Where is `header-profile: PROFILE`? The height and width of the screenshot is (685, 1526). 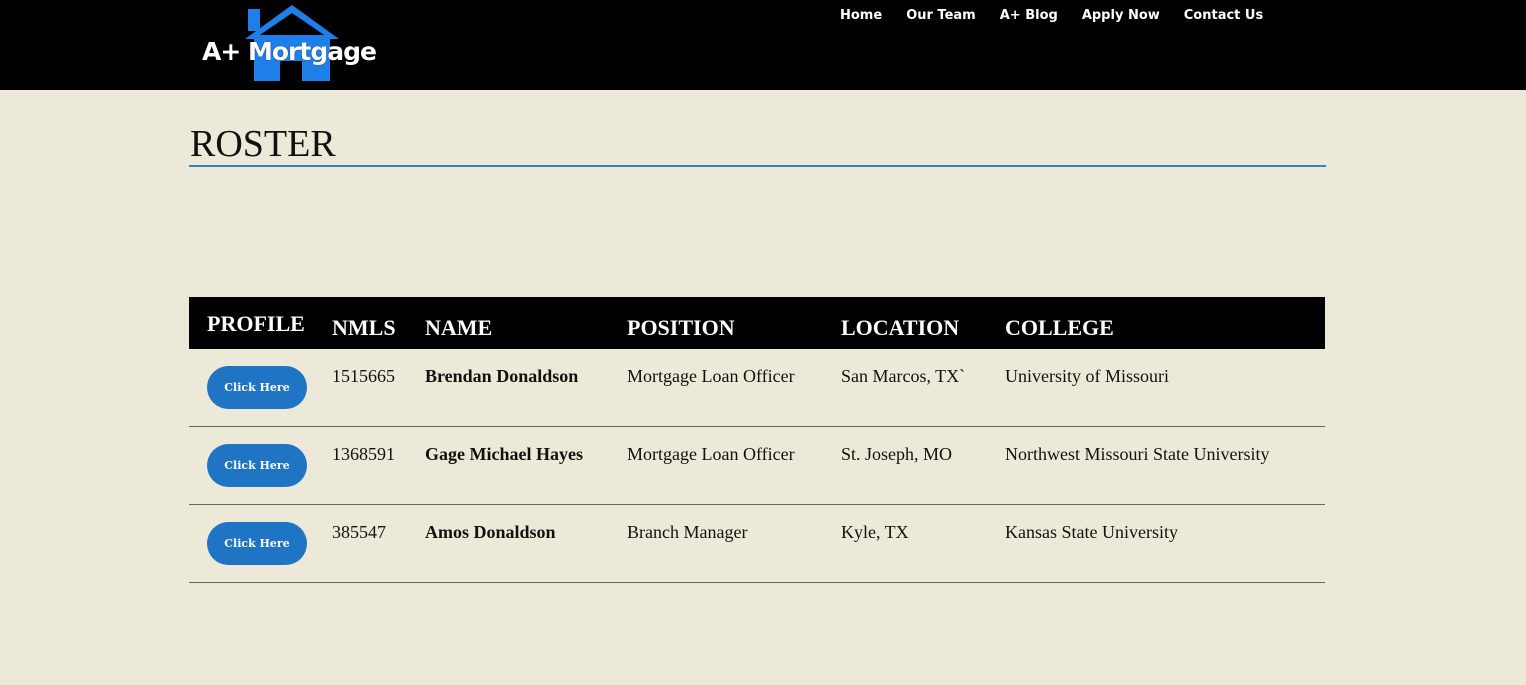
header-profile: PROFILE is located at coordinates (256, 323).